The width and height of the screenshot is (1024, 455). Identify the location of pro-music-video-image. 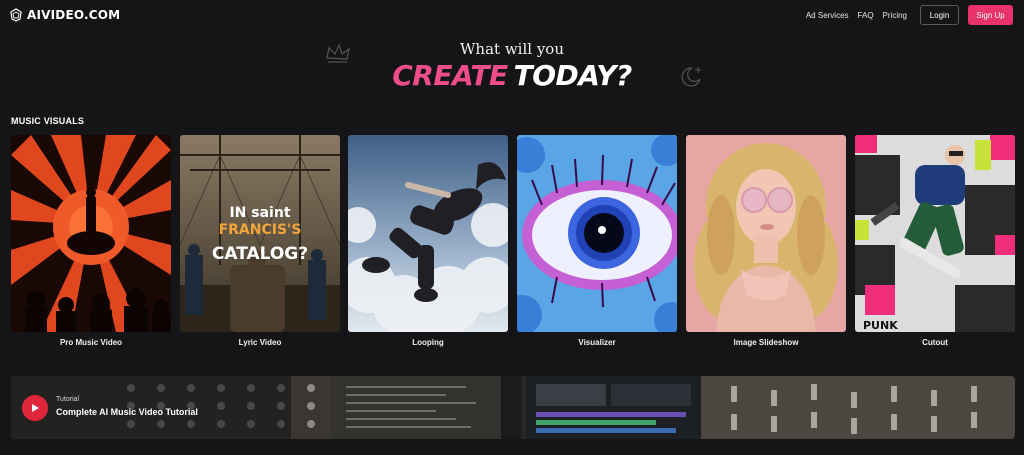
(91, 233).